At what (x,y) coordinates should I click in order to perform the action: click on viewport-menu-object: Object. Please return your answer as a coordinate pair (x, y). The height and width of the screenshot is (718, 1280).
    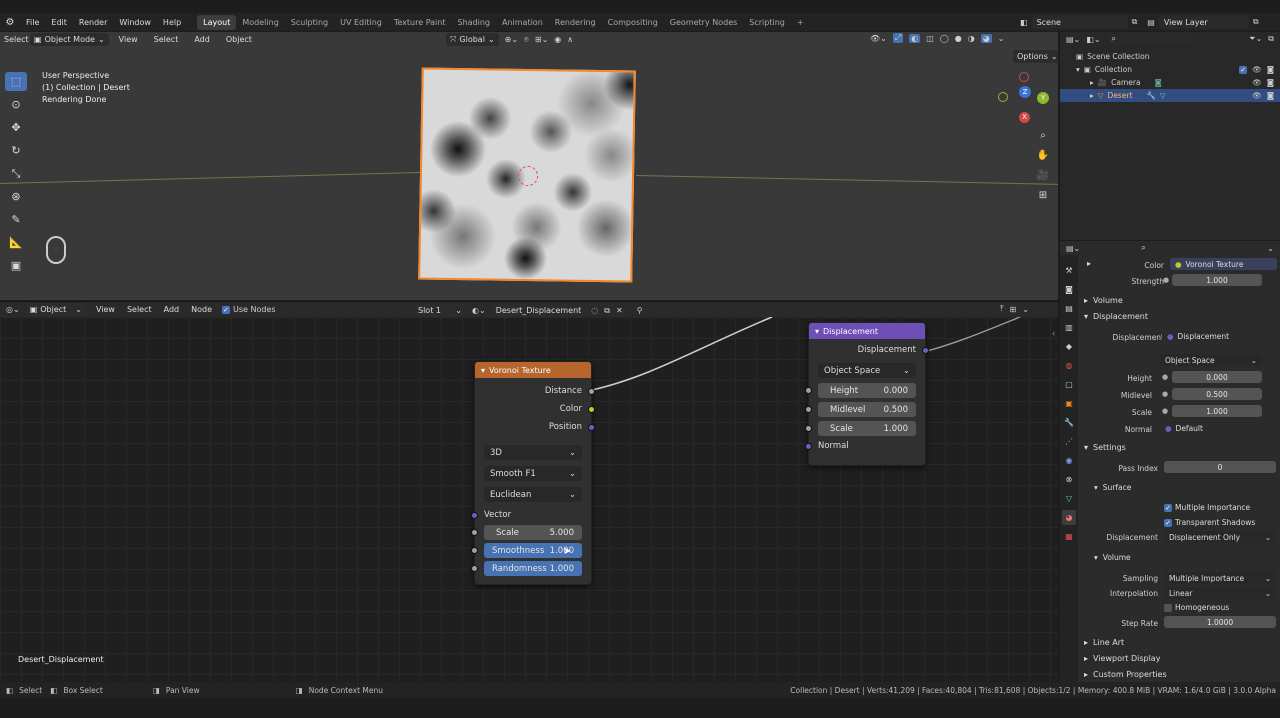
    Looking at the image, I should click on (239, 39).